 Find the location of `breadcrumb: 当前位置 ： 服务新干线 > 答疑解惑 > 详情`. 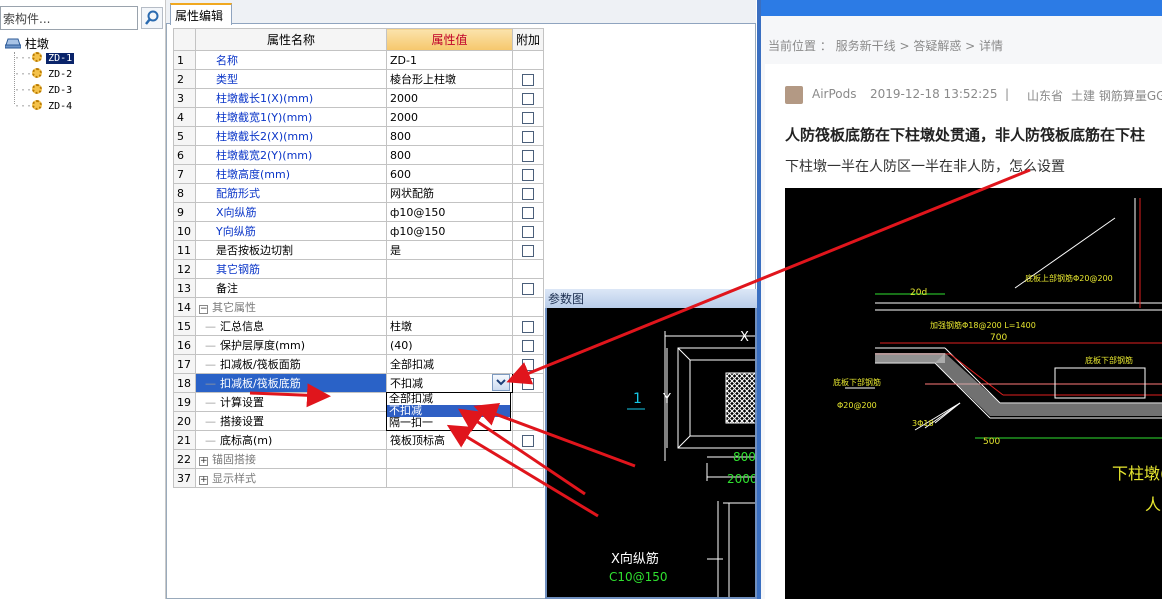

breadcrumb: 当前位置 ： 服务新干线 > 答疑解惑 > 详情 is located at coordinates (885, 45).